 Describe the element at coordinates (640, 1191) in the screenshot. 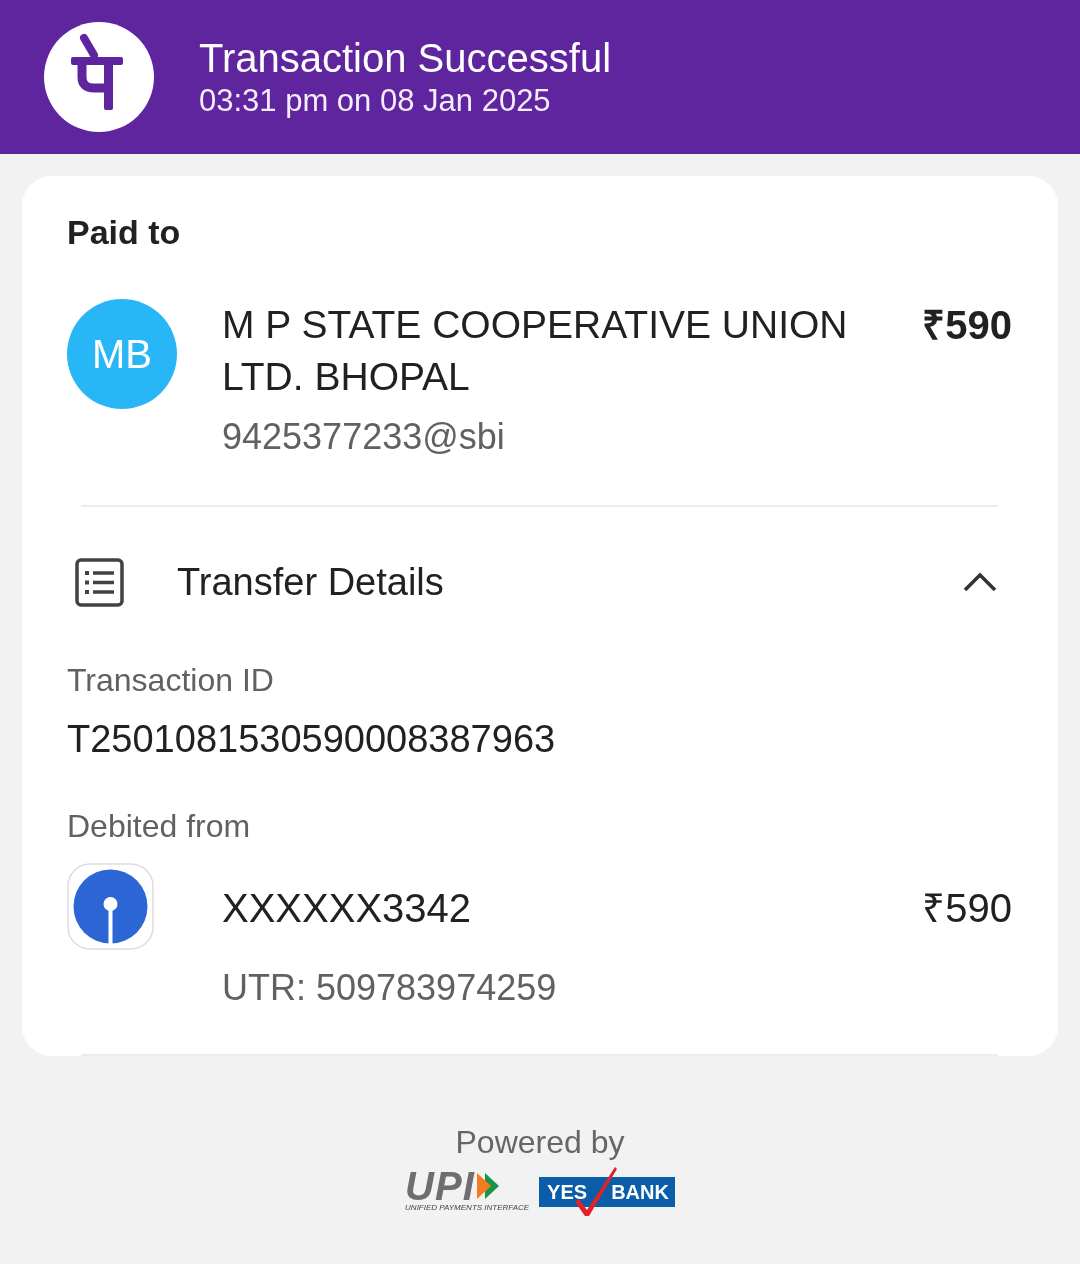

I see `logo-text: BANK` at that location.